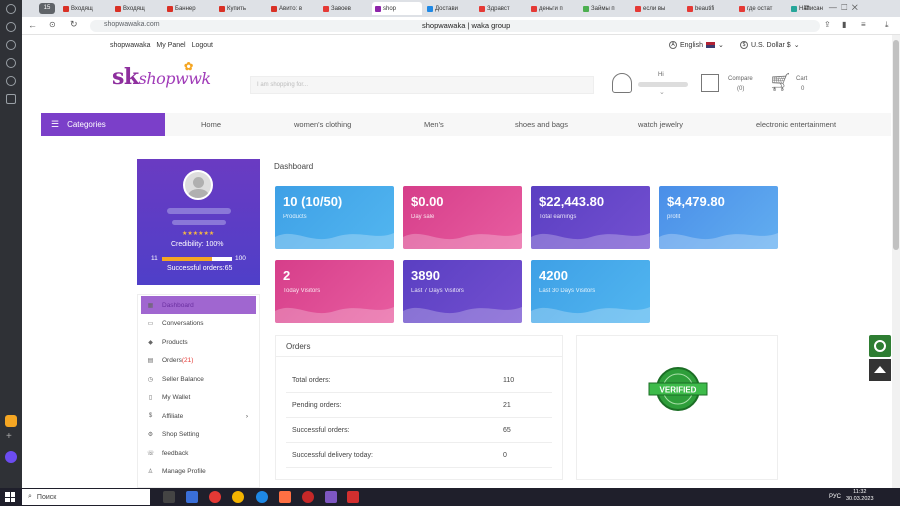  Describe the element at coordinates (501, 8) in the screenshot. I see `browser-tab: Здравст` at that location.